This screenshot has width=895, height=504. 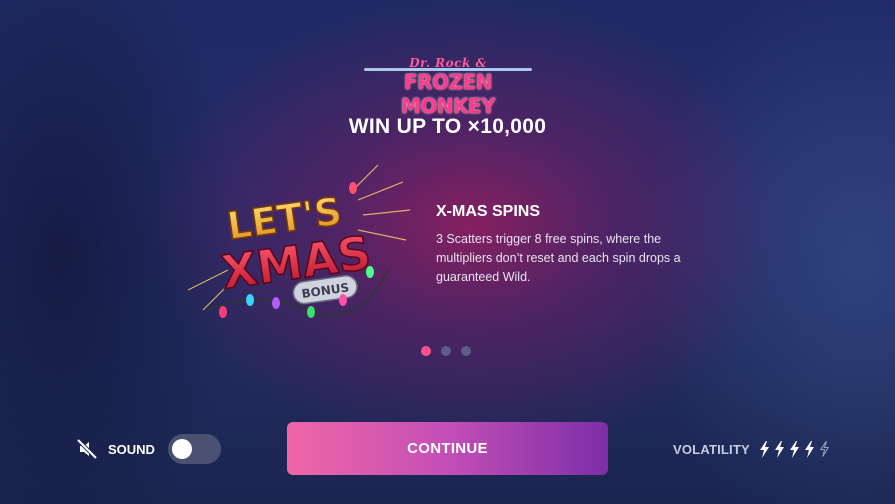 I want to click on logo-line-2: FROZEN MONKEY, so click(x=448, y=94).